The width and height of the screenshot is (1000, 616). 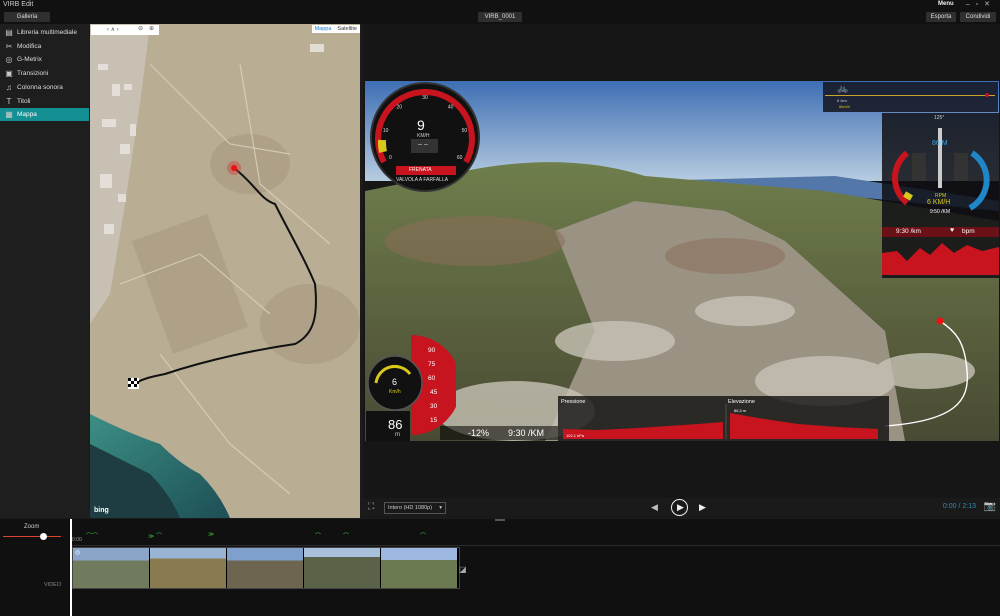 I want to click on sidebar-item-label: Transizioni, so click(x=33, y=74).